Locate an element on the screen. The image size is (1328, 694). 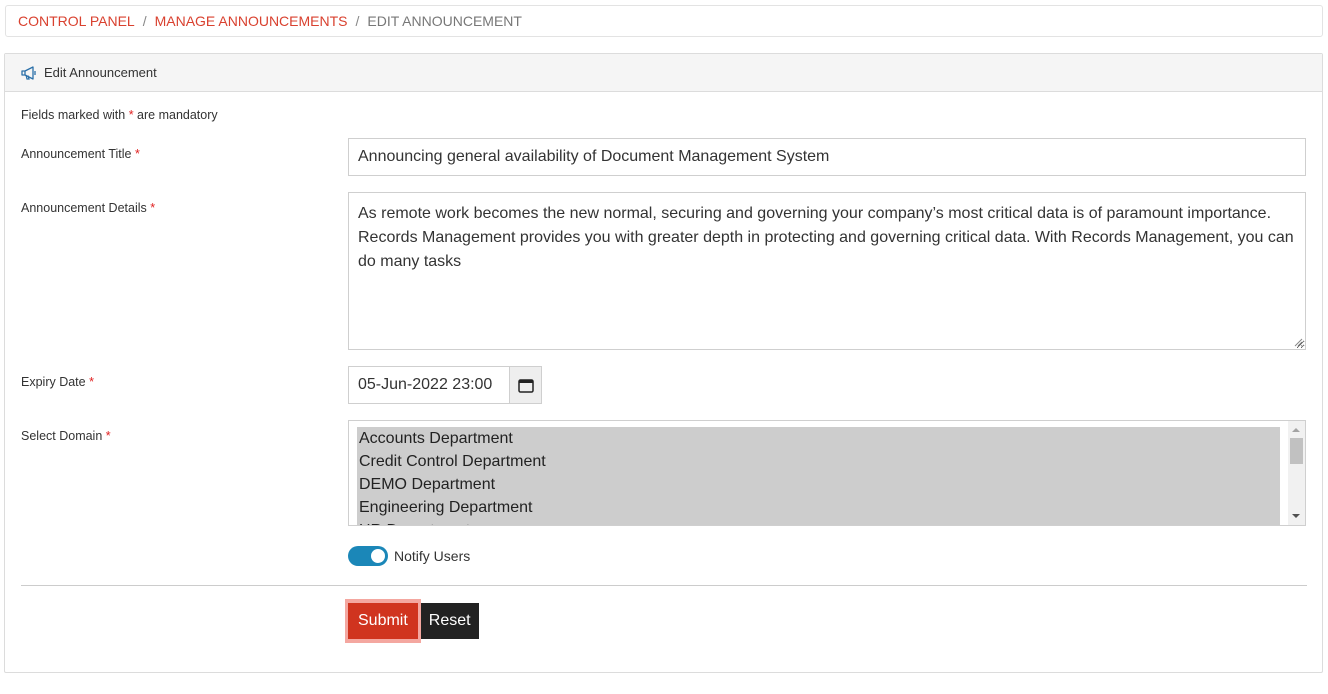
scroll-down-arrow-icon is located at coordinates (1296, 516).